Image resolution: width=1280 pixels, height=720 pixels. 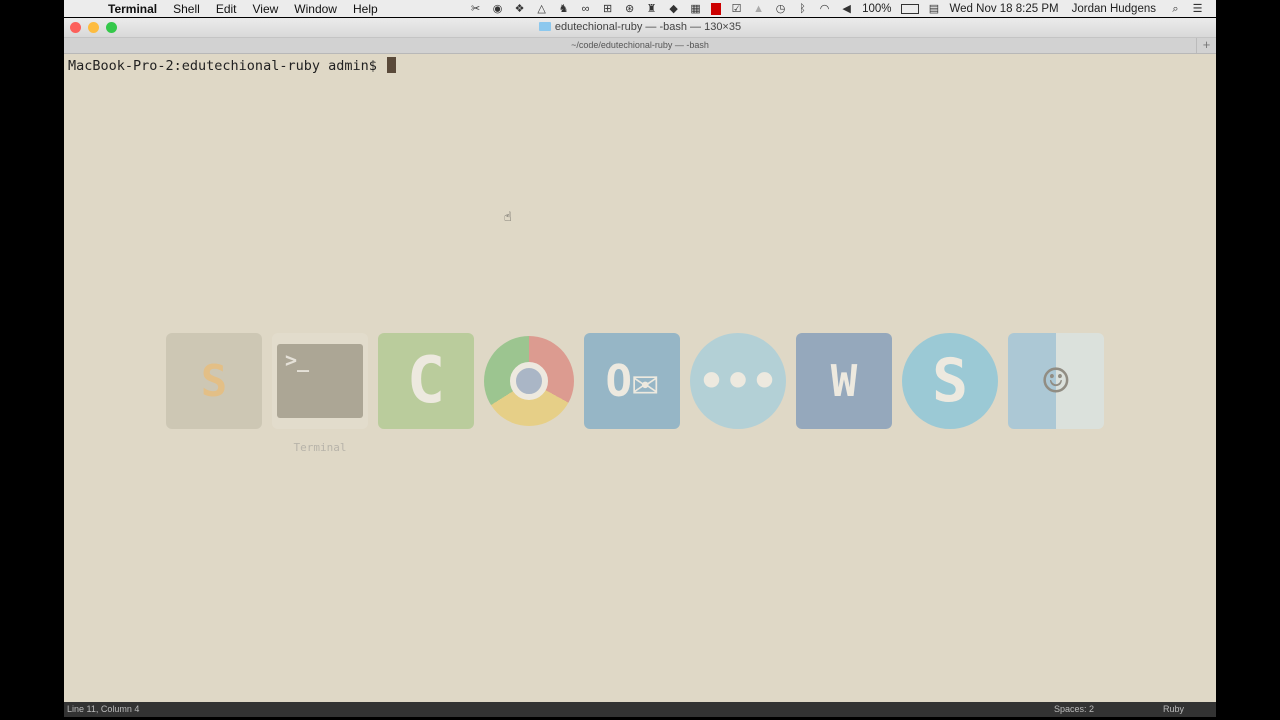 I want to click on film-icon, so click(x=716, y=8).